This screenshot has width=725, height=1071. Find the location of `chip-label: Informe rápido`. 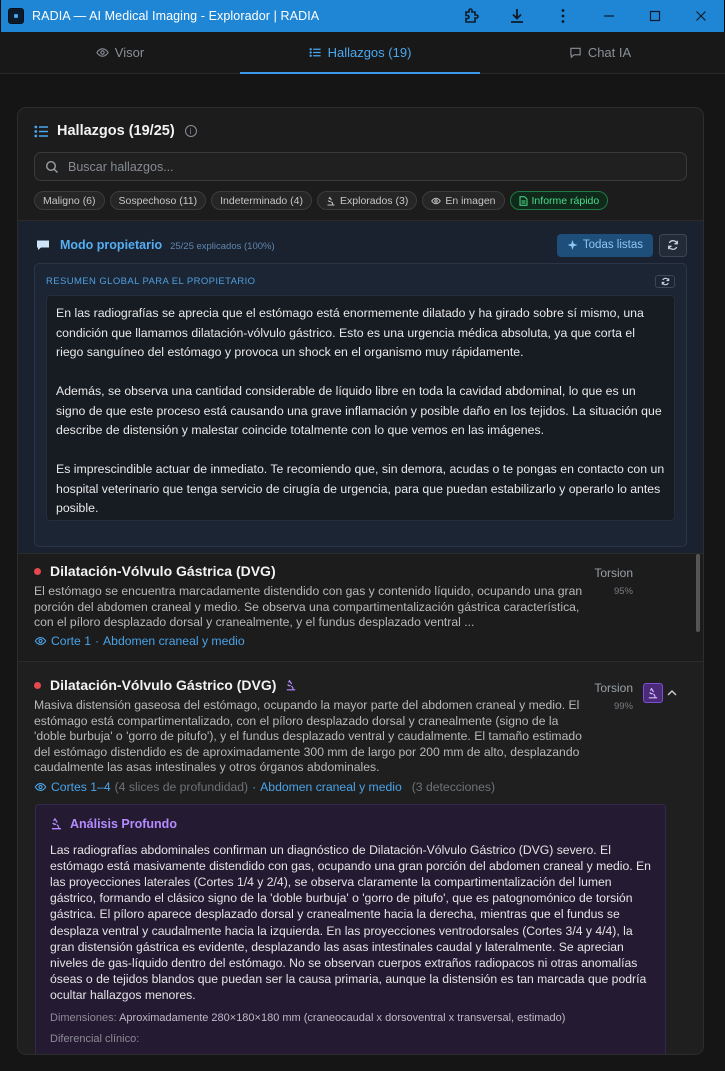

chip-label: Informe rápido is located at coordinates (565, 200).